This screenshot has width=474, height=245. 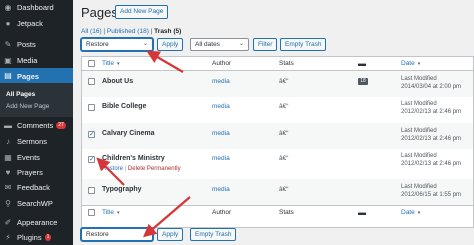 I want to click on column-author-header: Author, so click(x=222, y=63).